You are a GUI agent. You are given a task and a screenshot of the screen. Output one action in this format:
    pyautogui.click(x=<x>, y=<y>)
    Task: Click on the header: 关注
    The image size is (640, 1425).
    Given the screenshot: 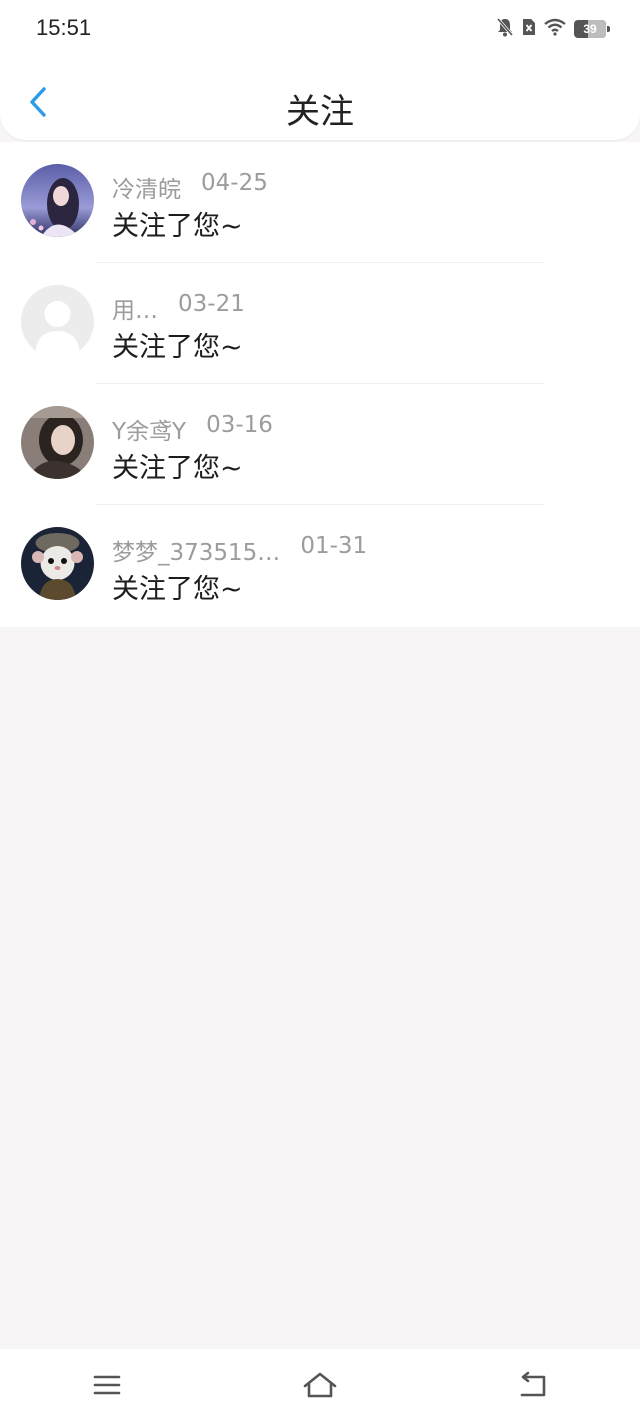 What is the action you would take?
    pyautogui.click(x=320, y=98)
    